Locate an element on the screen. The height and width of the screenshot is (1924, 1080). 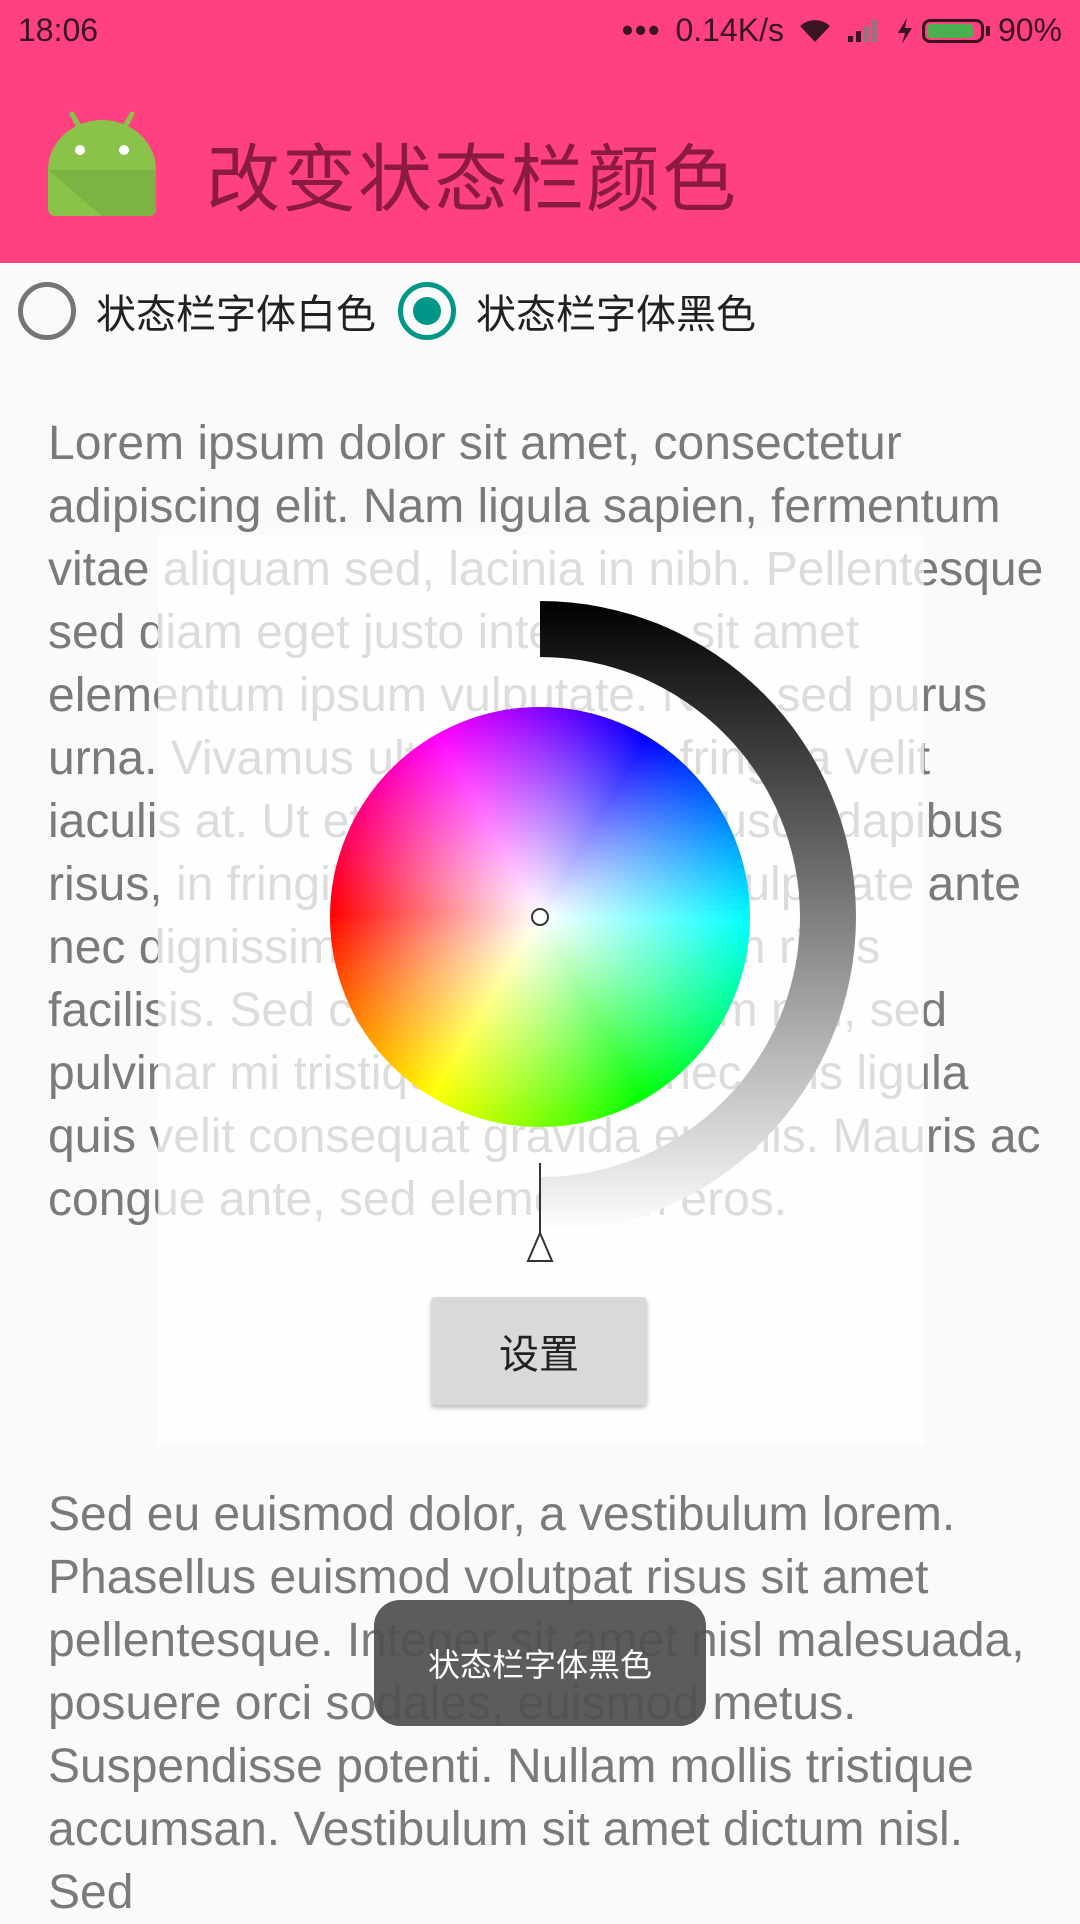
radio-white-text: 状态栏字体白色 is located at coordinates (197, 311).